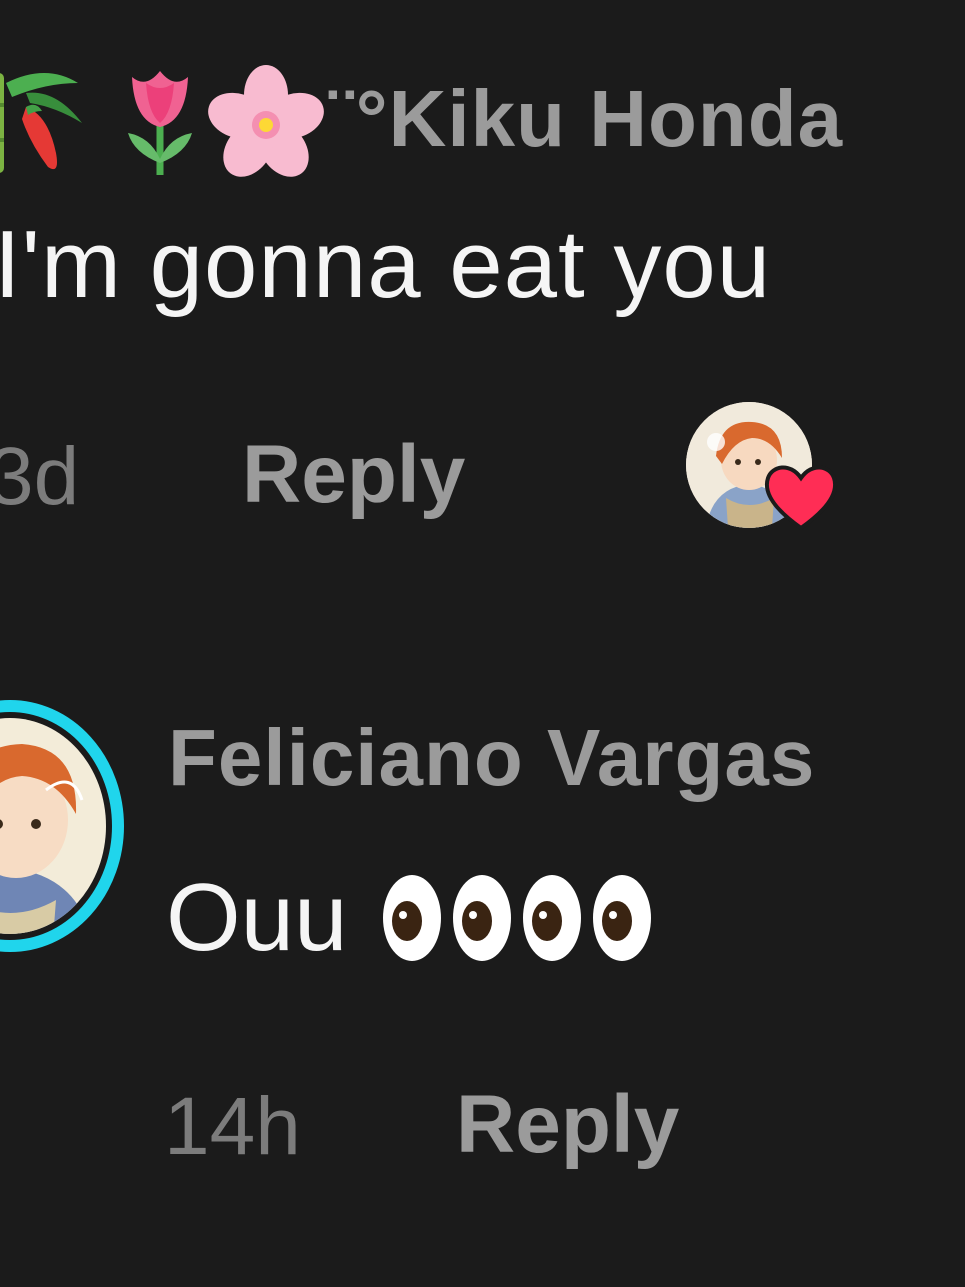 The width and height of the screenshot is (965, 1287). I want to click on comment-author-name: ¨°Kiku Honda, so click(585, 119).